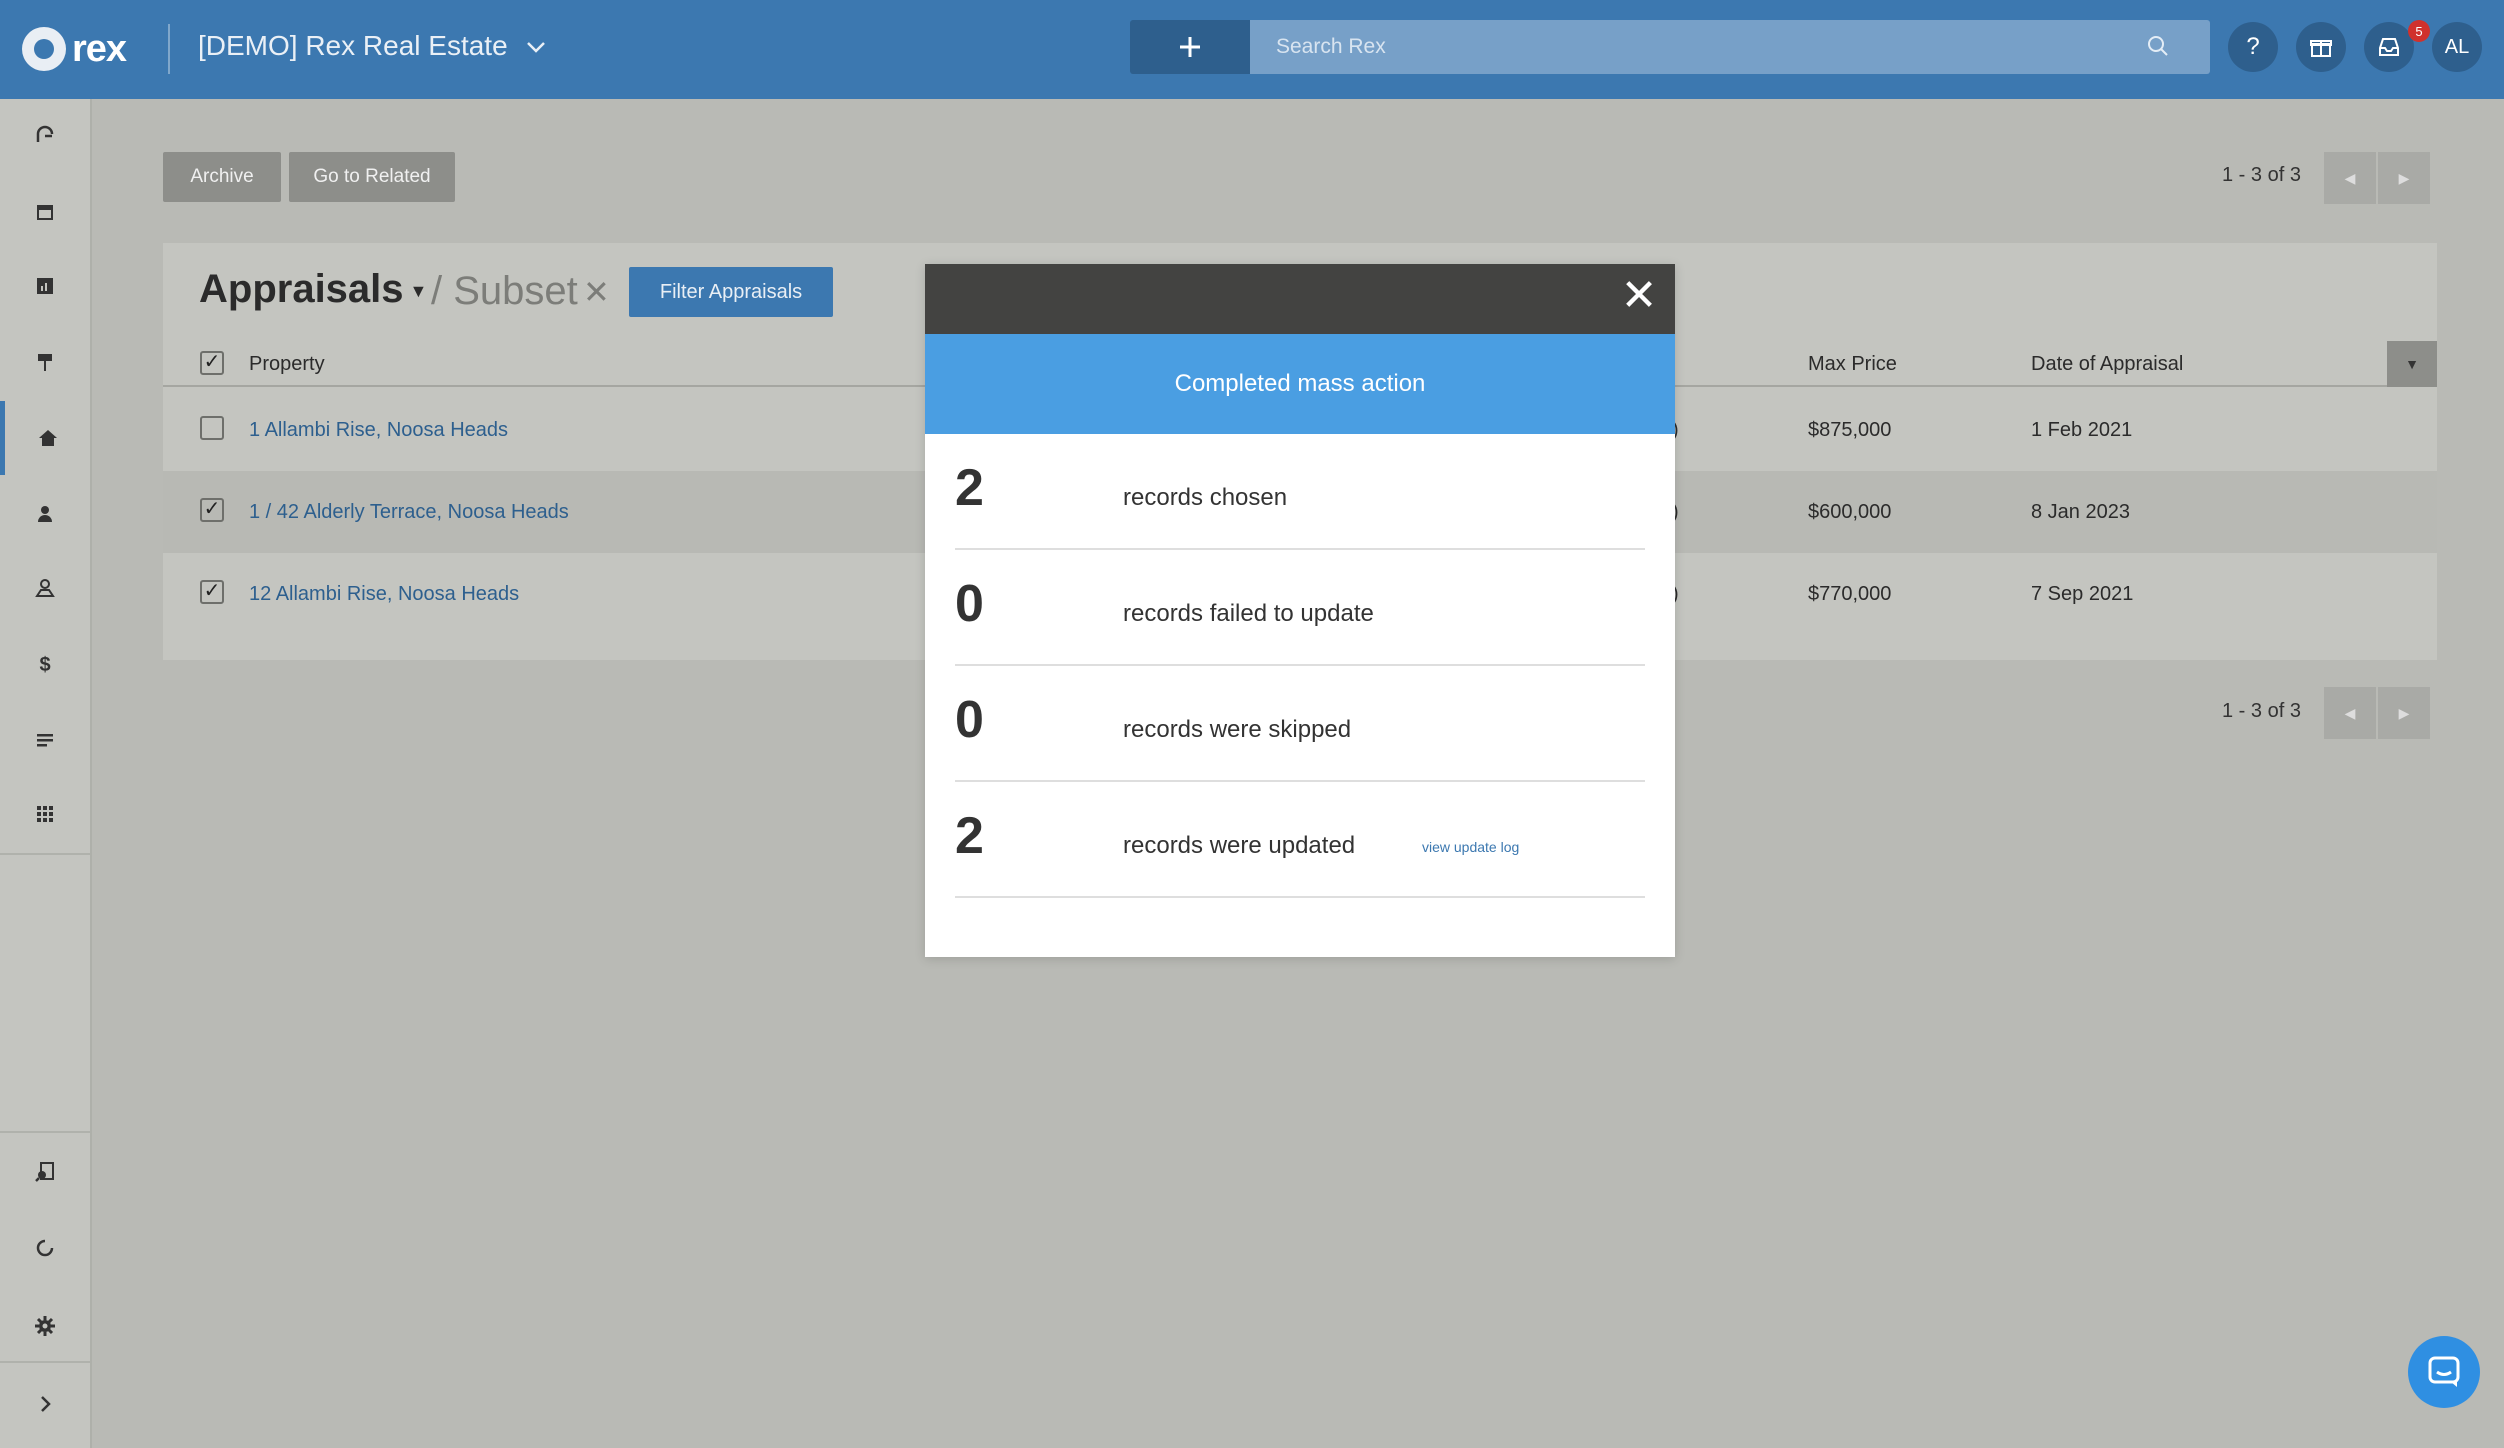  I want to click on stat-row: 2 records chosen, so click(1300, 492).